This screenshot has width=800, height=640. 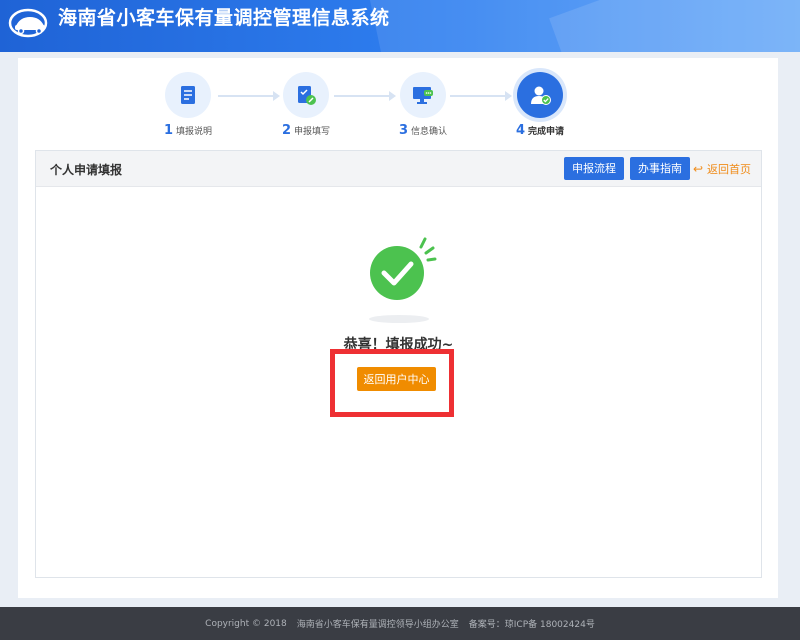 I want to click on car-logo-icon, so click(x=28, y=23).